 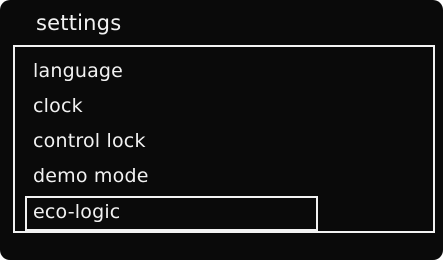 I want to click on menu-item-control-lock: control lock, so click(x=89, y=141).